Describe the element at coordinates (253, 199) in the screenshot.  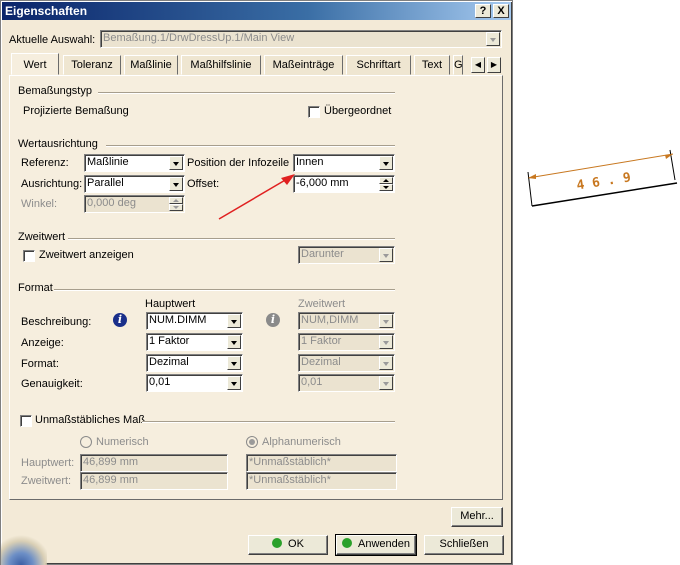
I see `arrow-shaft` at that location.